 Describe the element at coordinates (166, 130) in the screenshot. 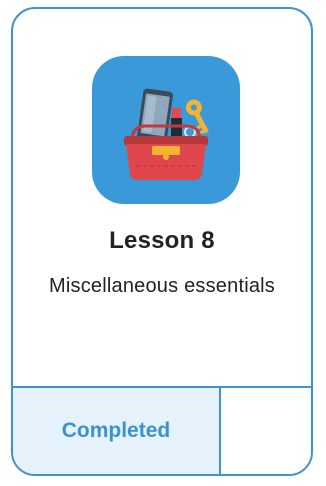

I see `bag-with-essentials-icon` at that location.